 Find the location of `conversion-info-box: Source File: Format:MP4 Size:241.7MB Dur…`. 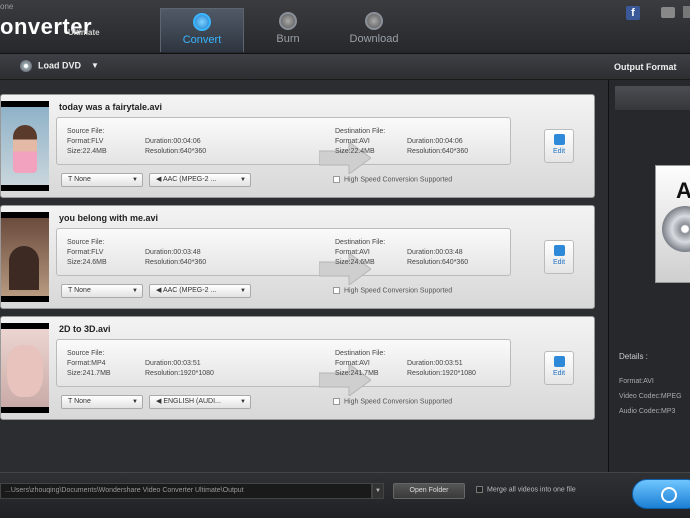

conversion-info-box: Source File: Format:MP4 Size:241.7MB Dur… is located at coordinates (283, 367).